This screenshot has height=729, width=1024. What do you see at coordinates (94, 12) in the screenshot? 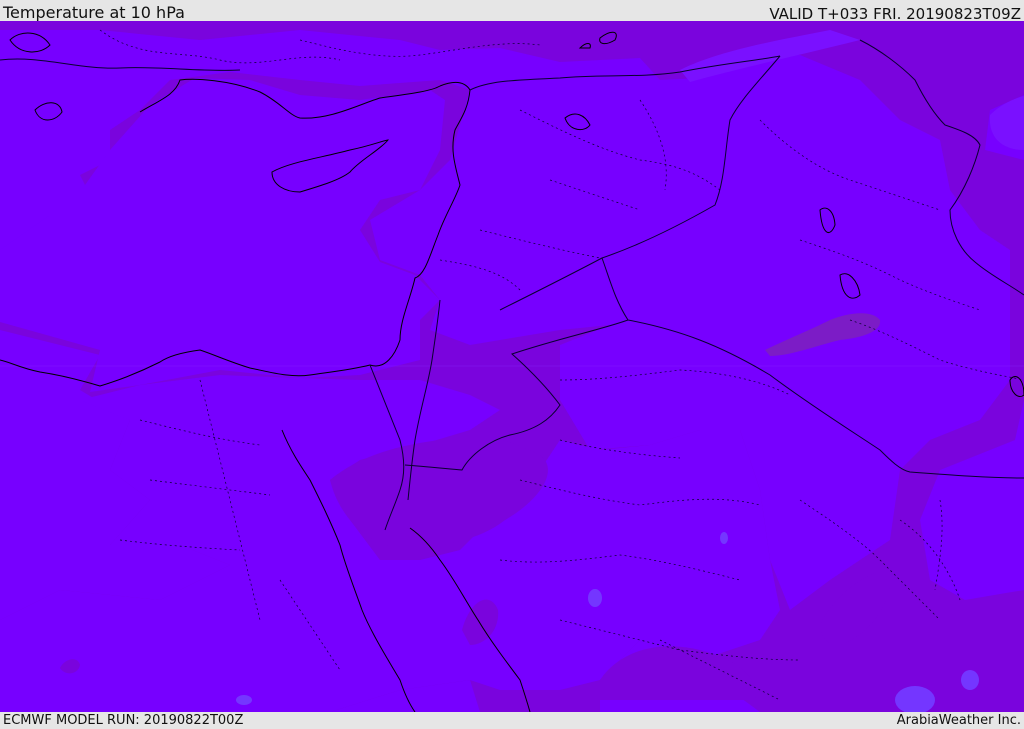
I see `map-title: Temperature at 10 hPa` at bounding box center [94, 12].